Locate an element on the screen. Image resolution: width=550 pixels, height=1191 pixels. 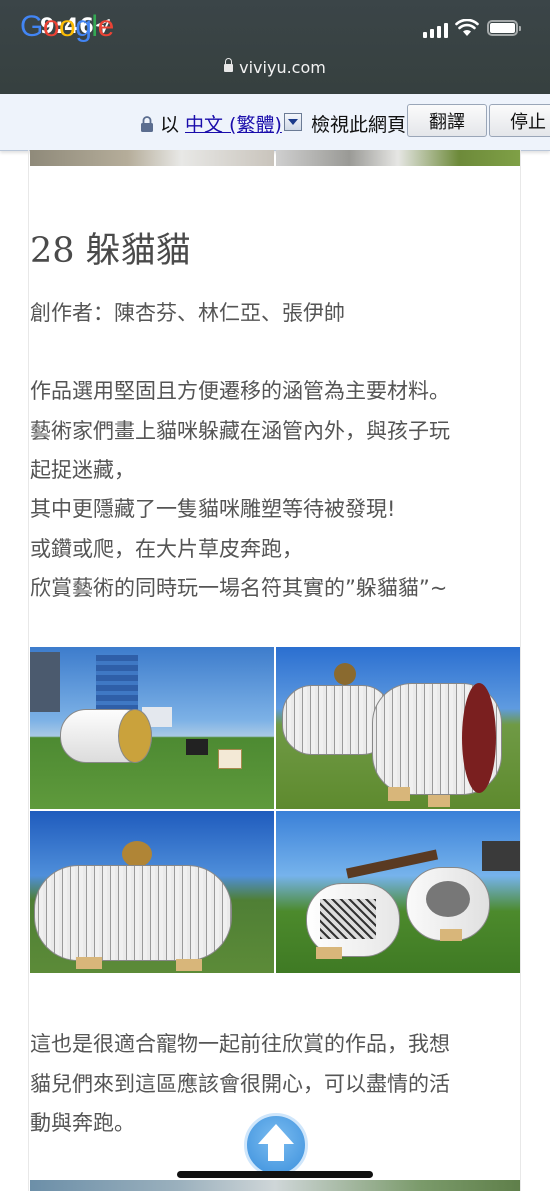
translate-prefix: 以 is located at coordinates (170, 125).